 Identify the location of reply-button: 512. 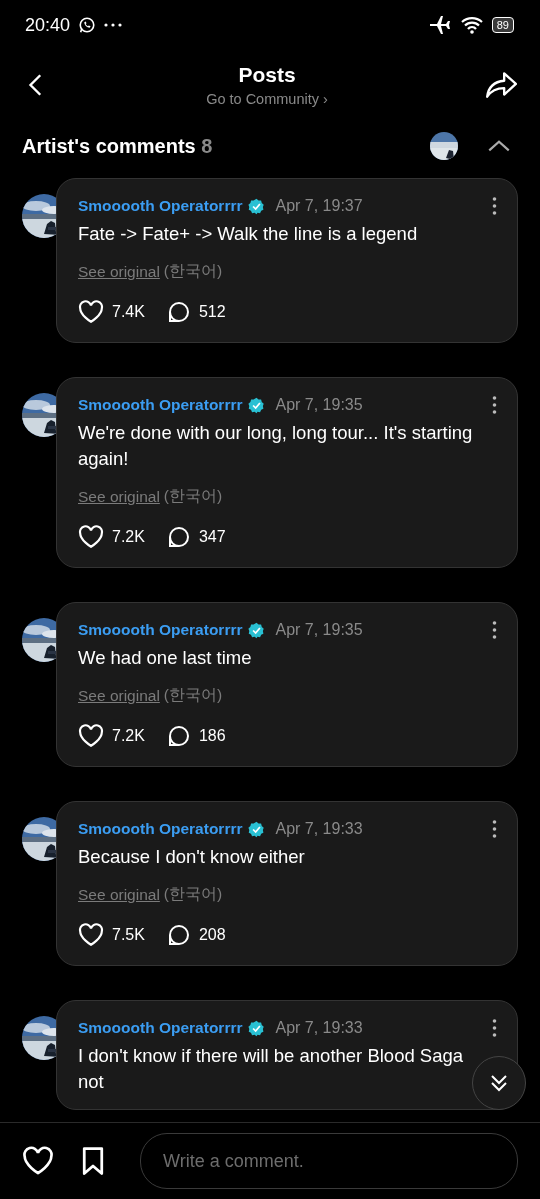
(196, 312).